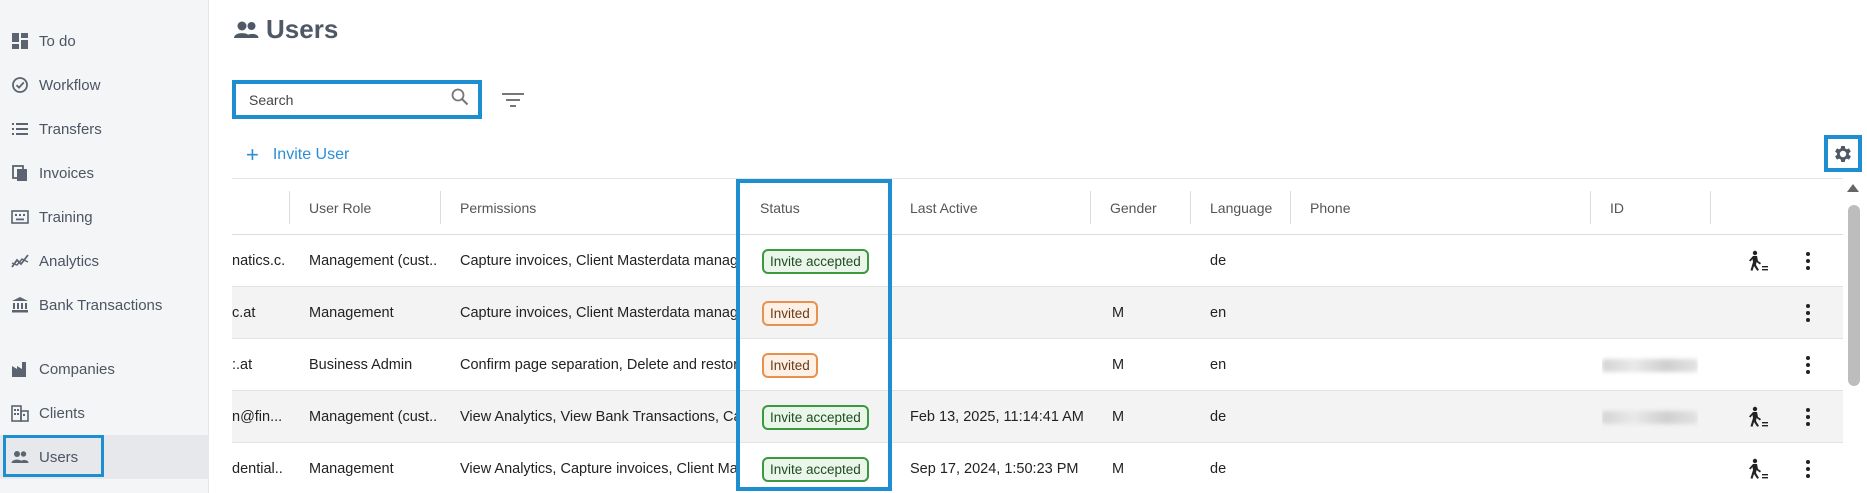  Describe the element at coordinates (20, 173) in the screenshot. I see `documents-icon` at that location.